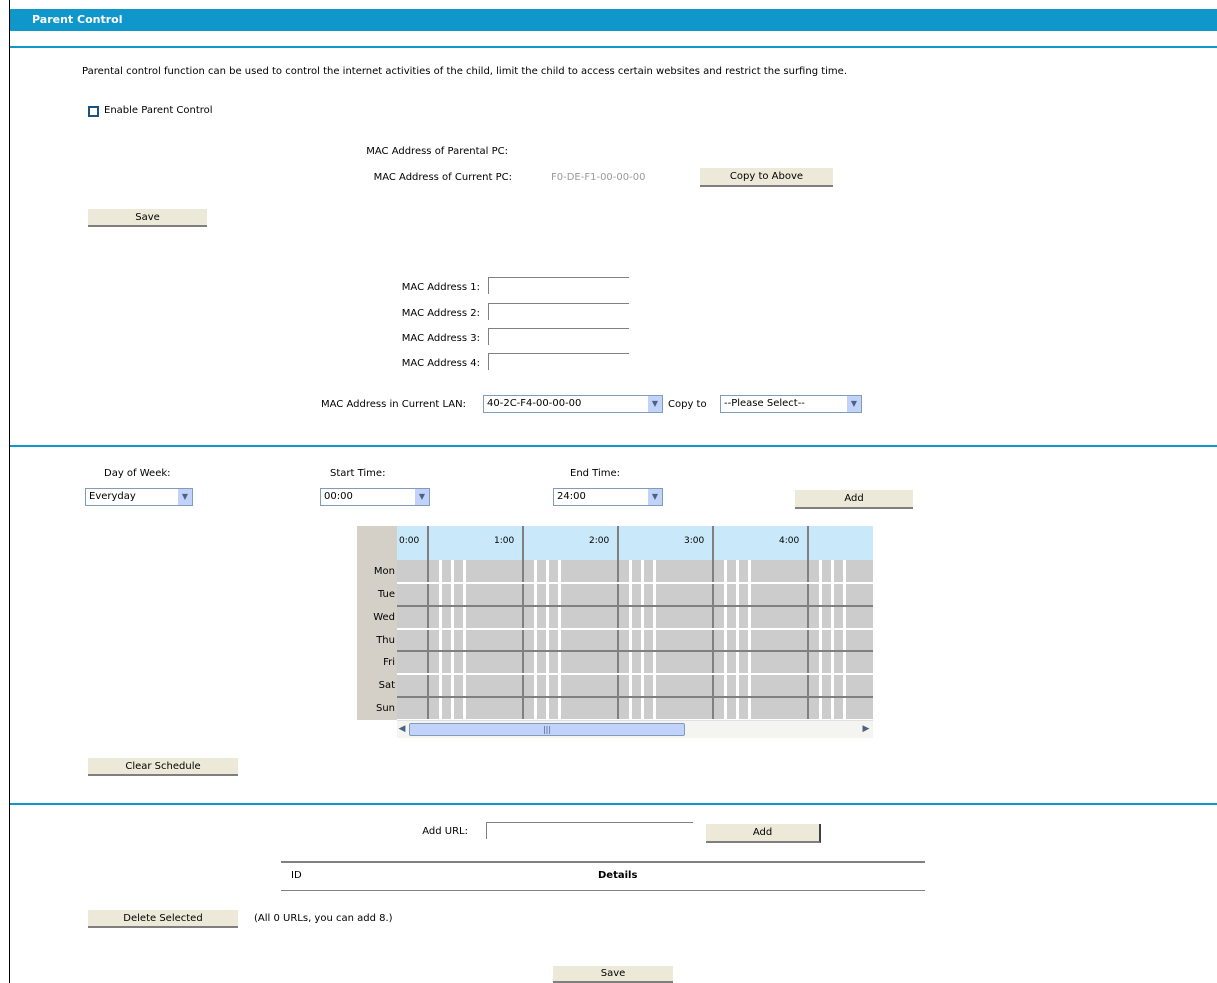 This screenshot has height=983, width=1217. I want to click on copy-to-select: --Please Select-- ▼, so click(791, 404).